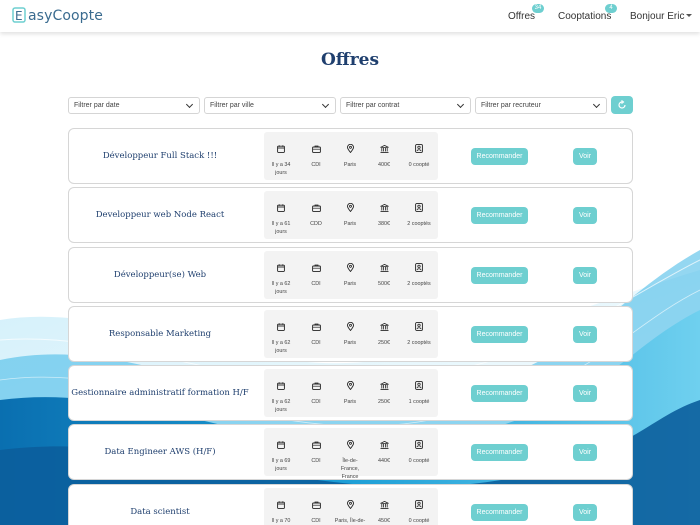 This screenshot has width=700, height=525. What do you see at coordinates (405, 105) in the screenshot?
I see `filter-contract-select: Filtrer par contrat` at bounding box center [405, 105].